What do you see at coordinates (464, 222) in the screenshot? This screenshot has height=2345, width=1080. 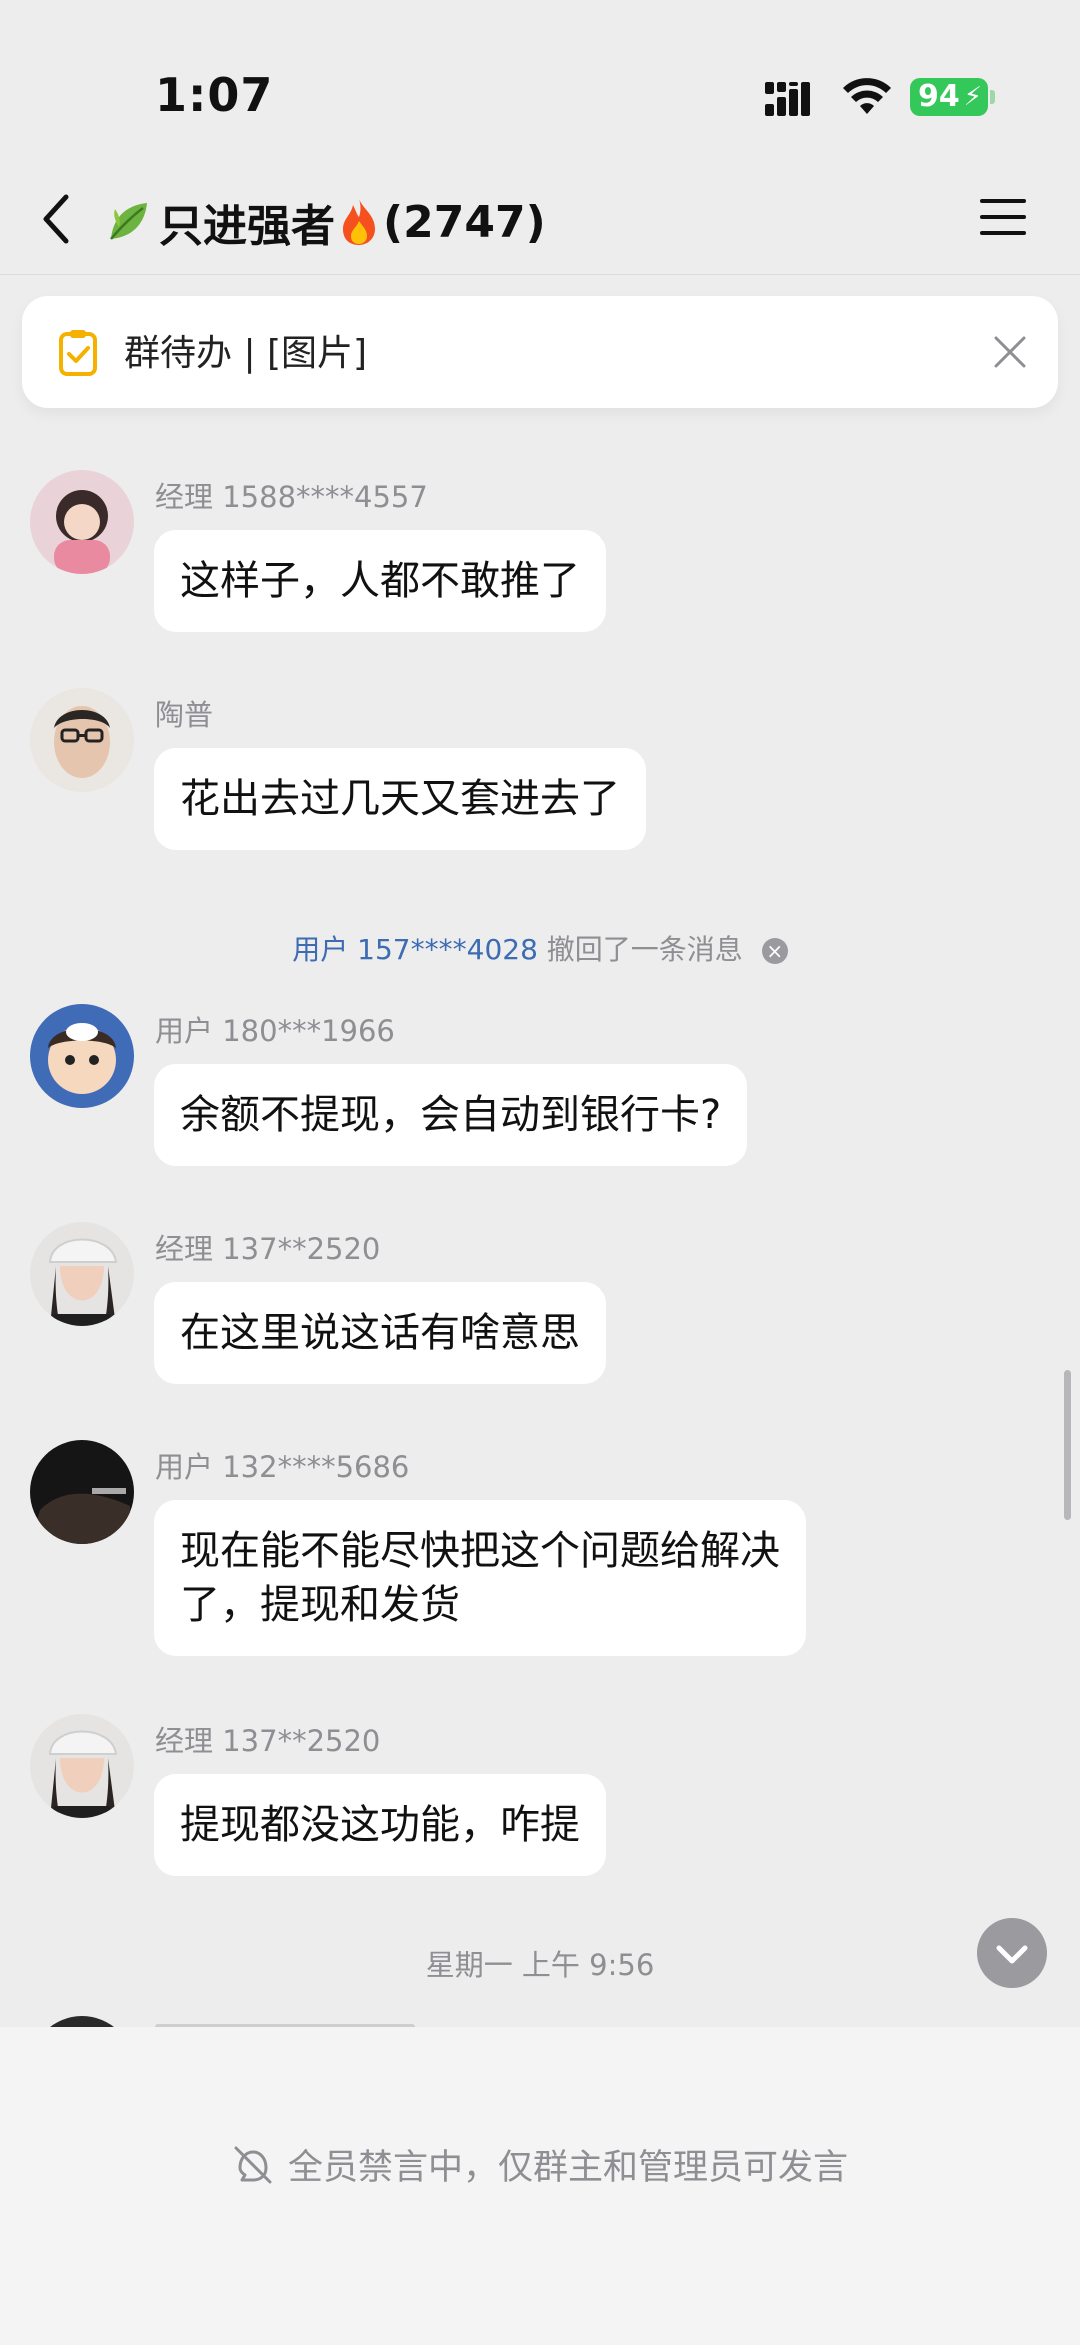 I see `member-count: (2747)` at bounding box center [464, 222].